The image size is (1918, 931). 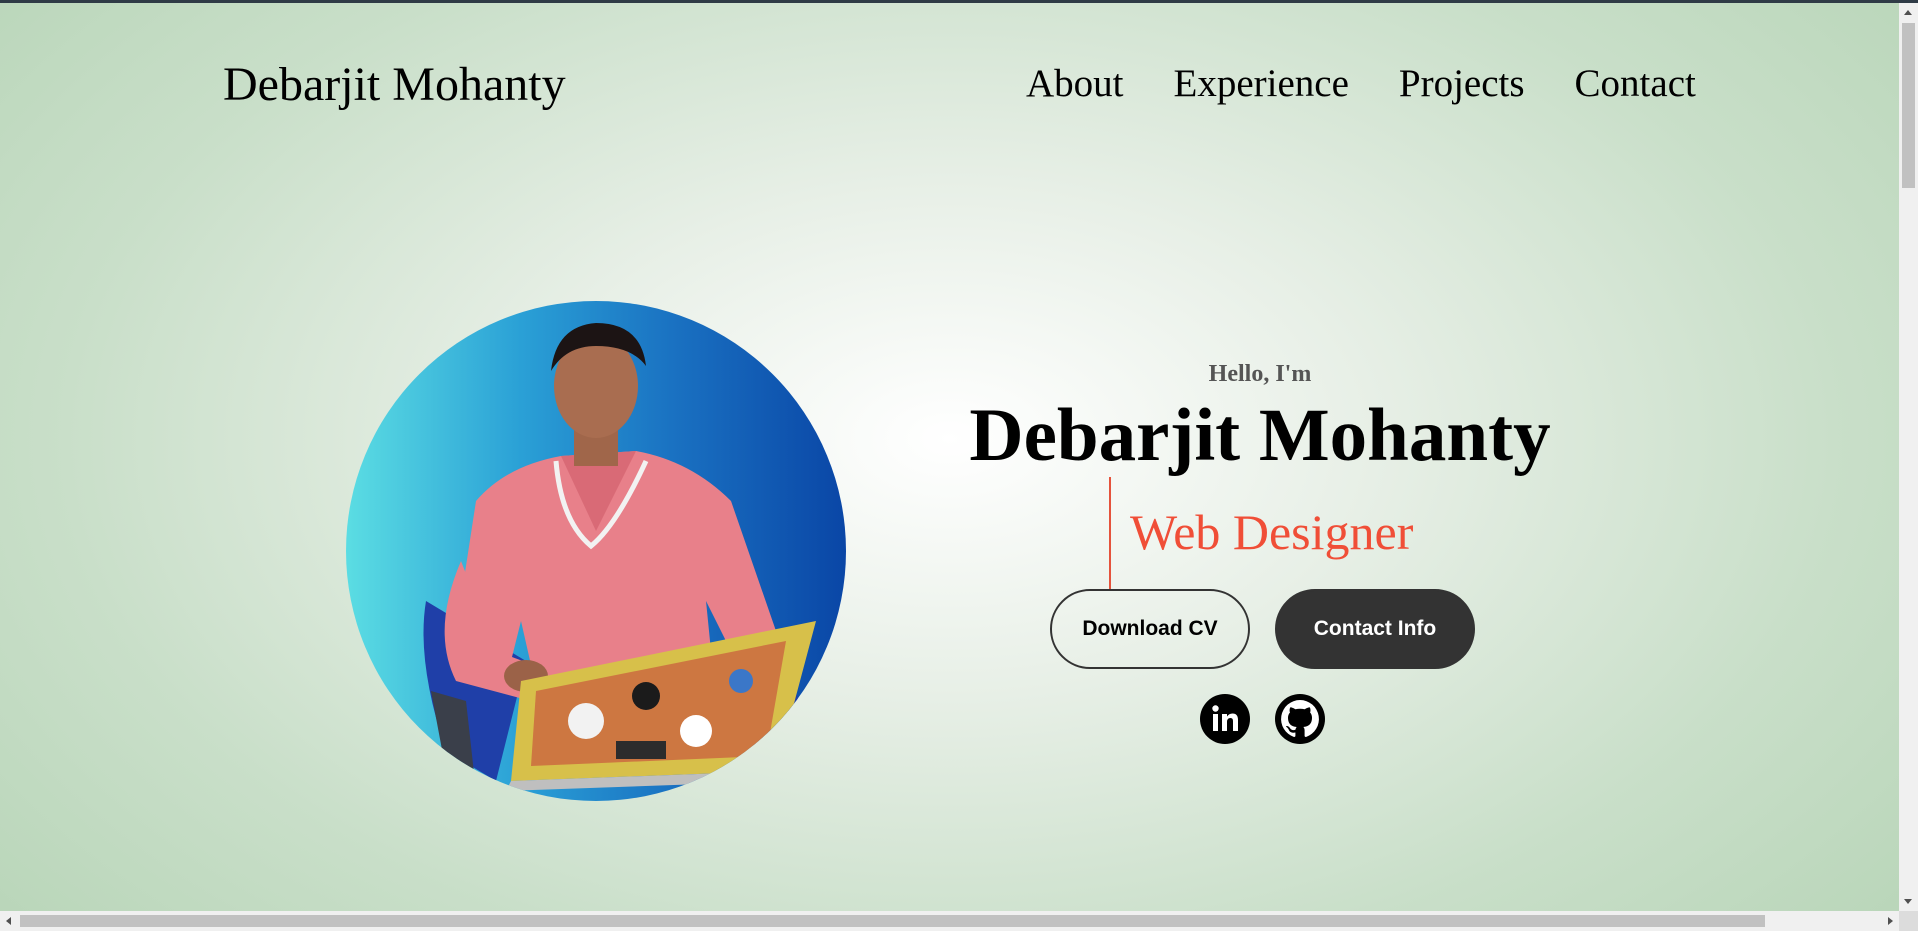 I want to click on nav-link-about: About, so click(x=1075, y=83).